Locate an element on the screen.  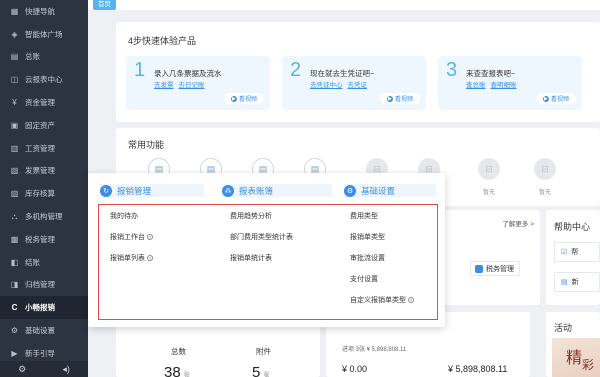
step-link: 去凭证 is located at coordinates (358, 85).